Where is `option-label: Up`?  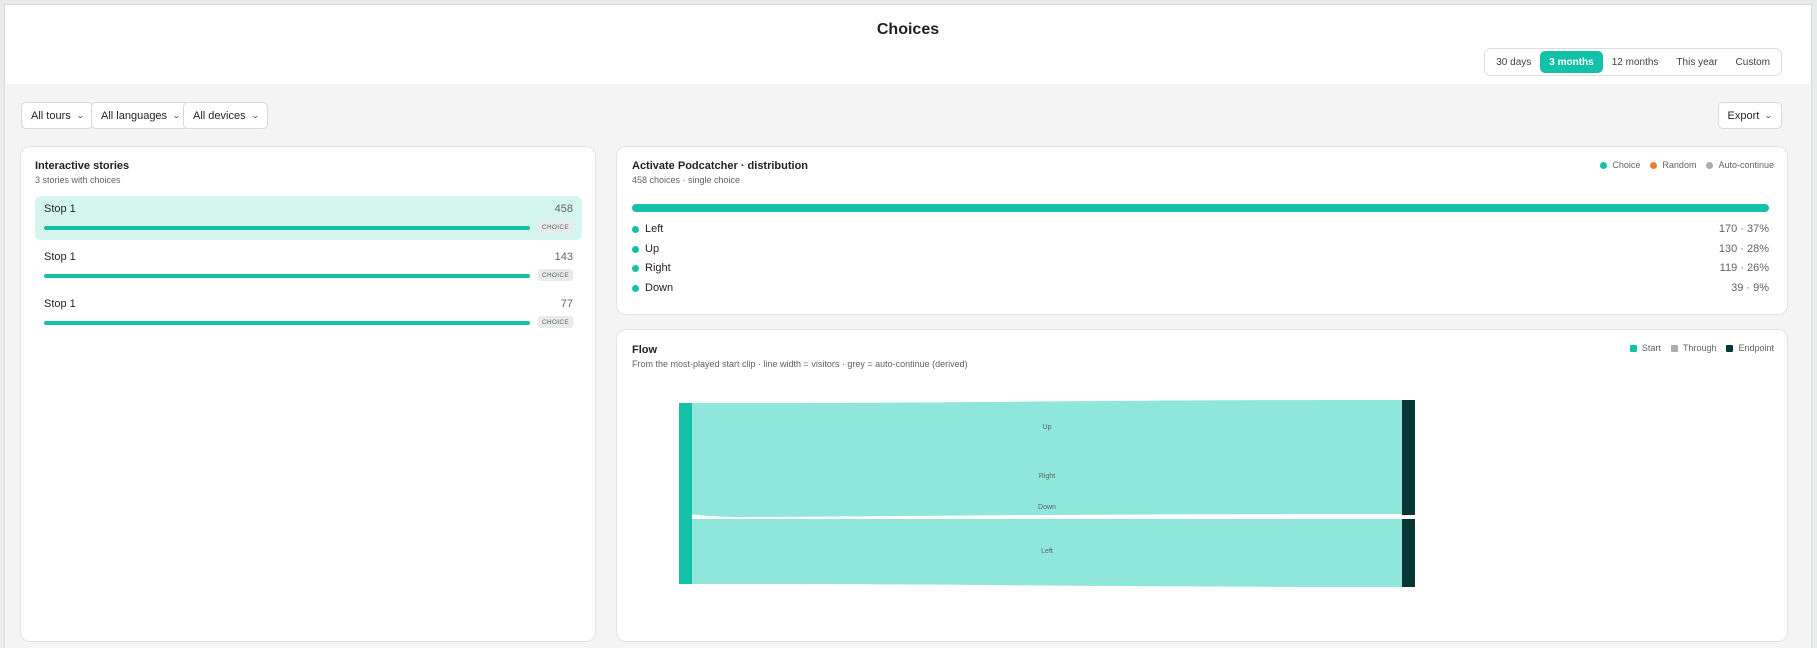 option-label: Up is located at coordinates (652, 249).